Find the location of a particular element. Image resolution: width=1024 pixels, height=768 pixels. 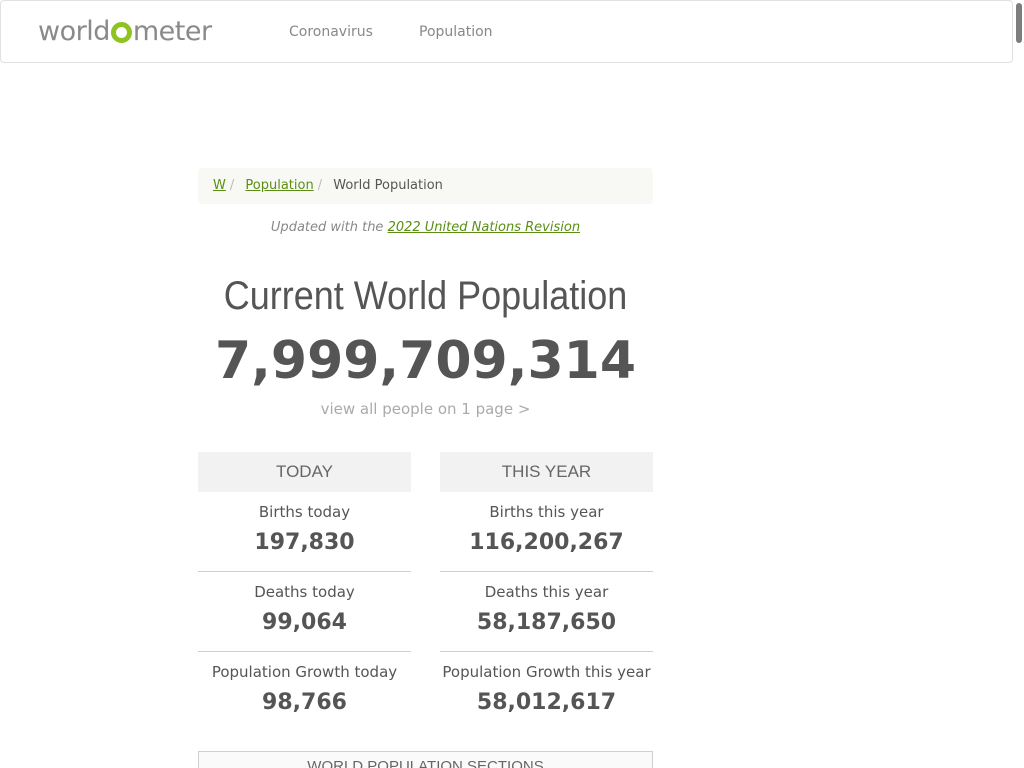

worldometer-logo: world meter is located at coordinates (125, 32).